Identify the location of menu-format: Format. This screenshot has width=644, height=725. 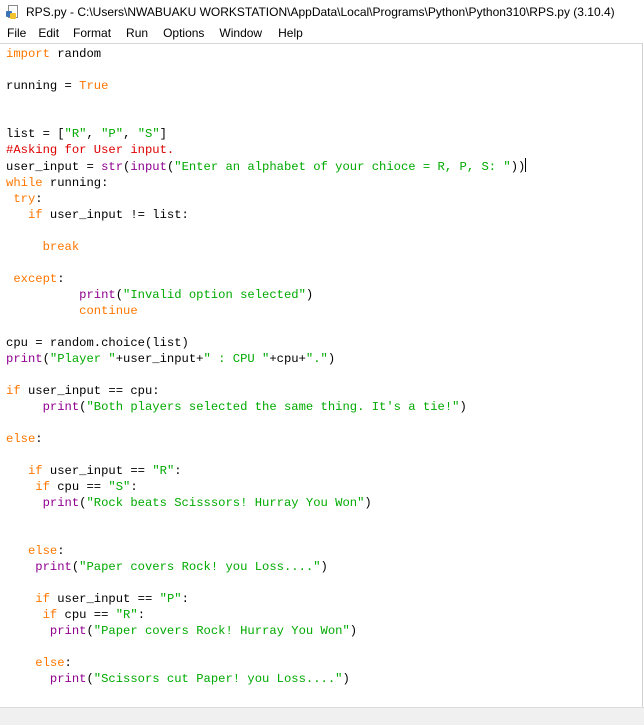
(91, 33).